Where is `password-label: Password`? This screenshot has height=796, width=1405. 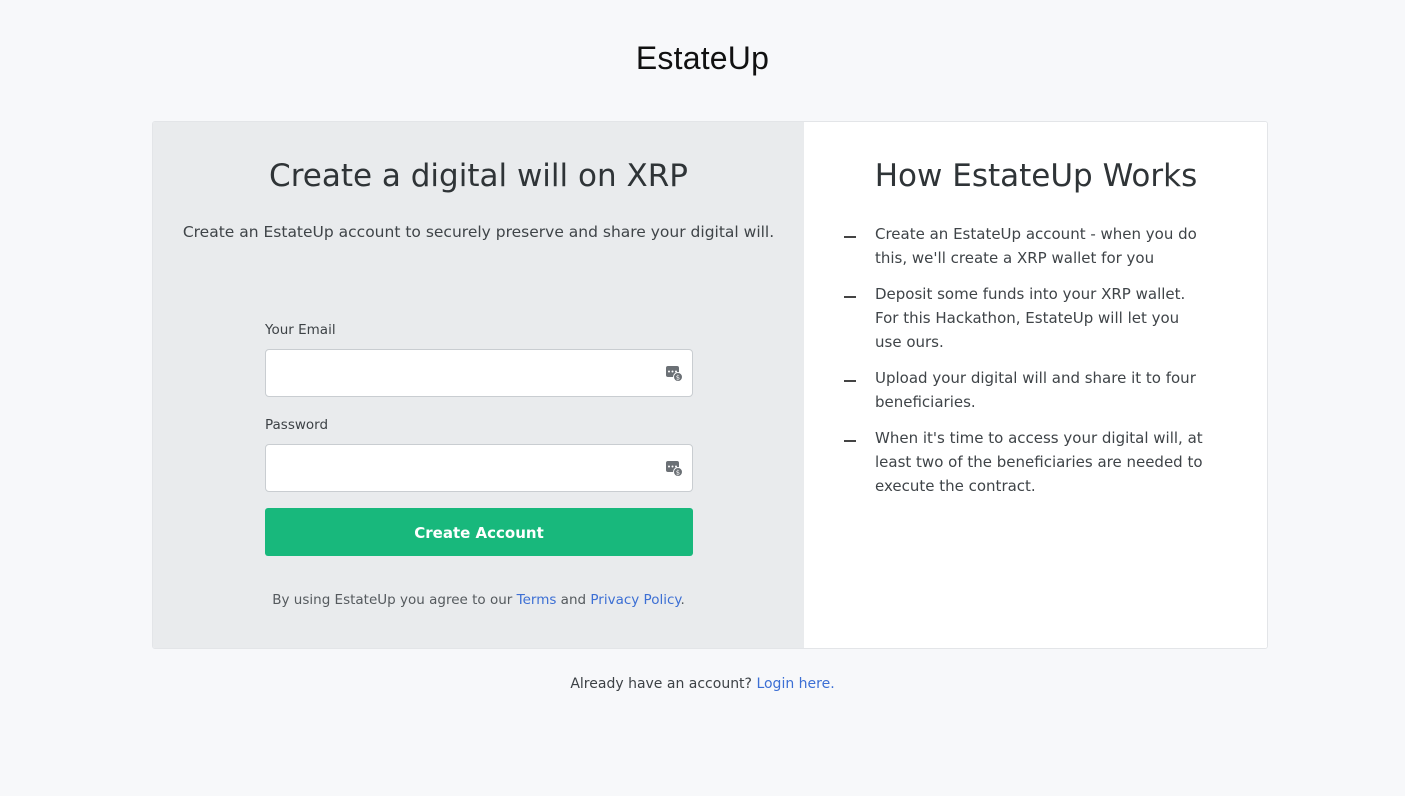
password-label: Password is located at coordinates (297, 425).